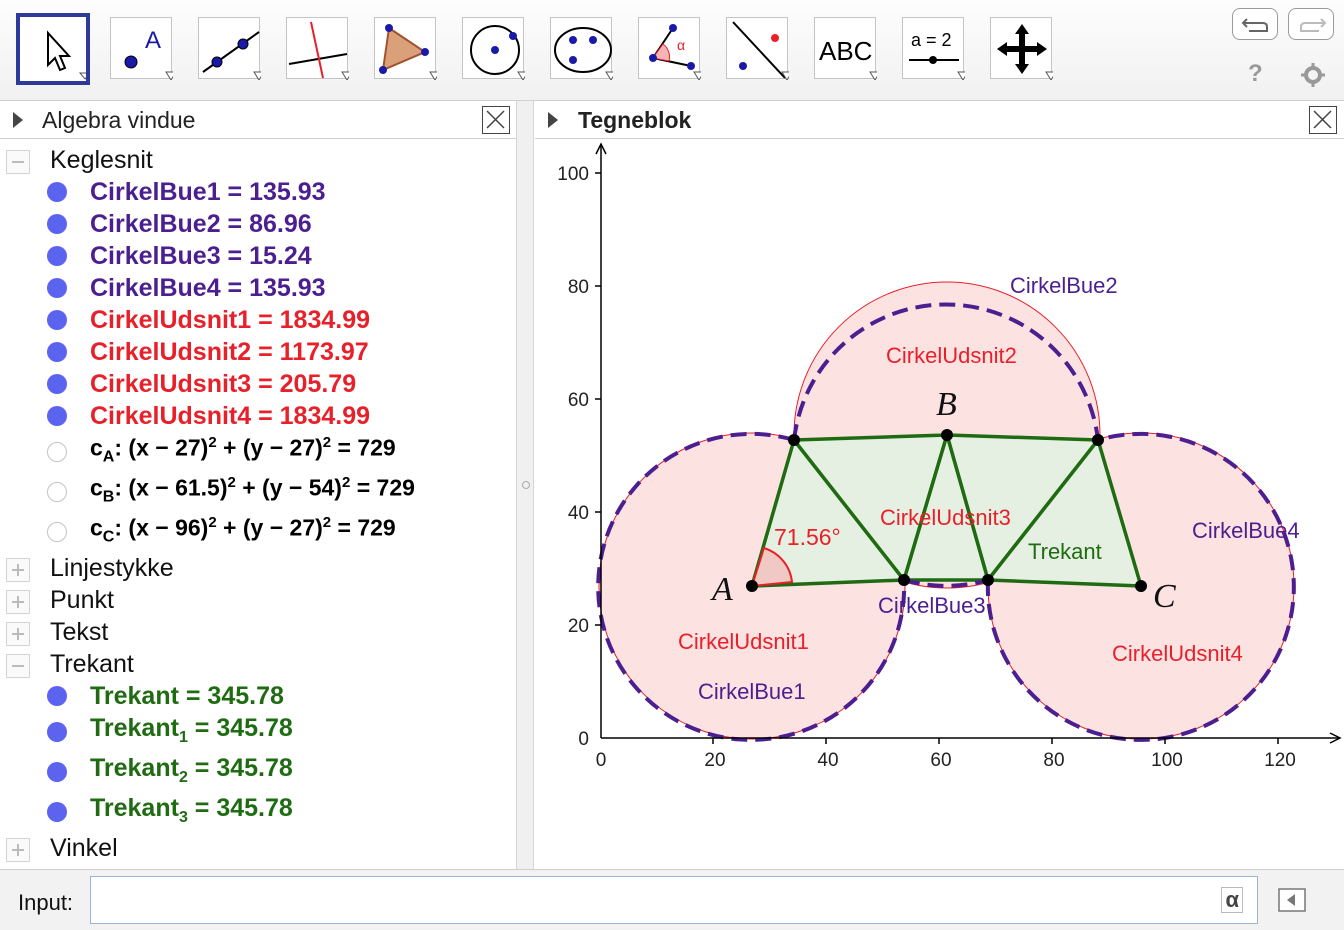 The width and height of the screenshot is (1344, 930). What do you see at coordinates (669, 48) in the screenshot?
I see `angle-tool-button: α` at bounding box center [669, 48].